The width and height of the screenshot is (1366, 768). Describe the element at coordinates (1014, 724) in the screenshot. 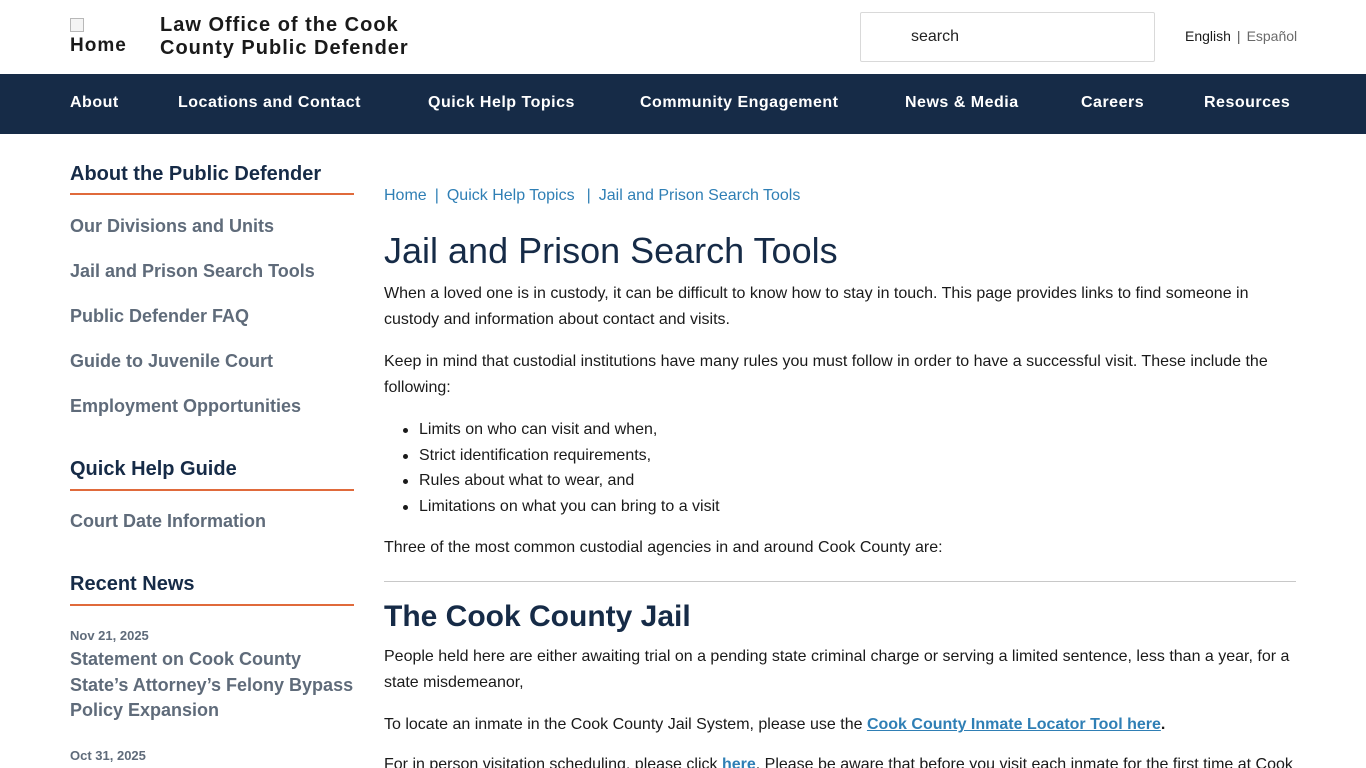

I see `inmate-locator-link: Cook County Inmate Locator Tool here` at that location.